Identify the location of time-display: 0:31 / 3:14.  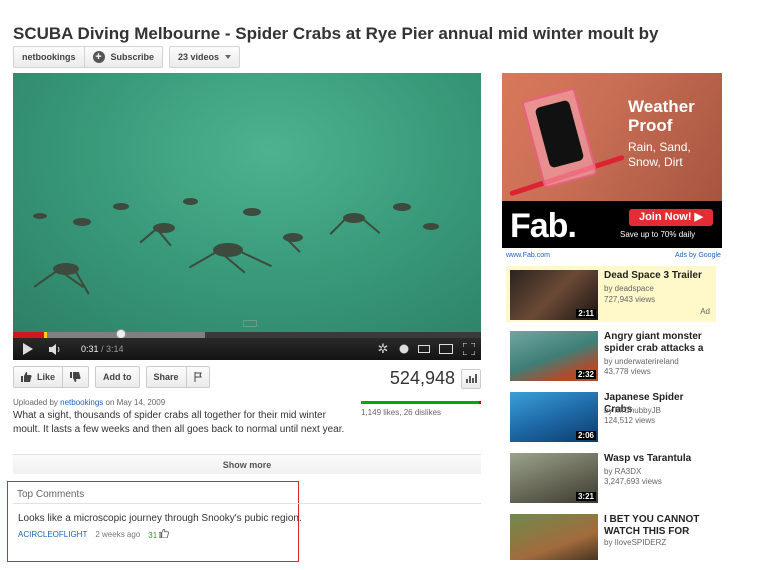
(102, 349).